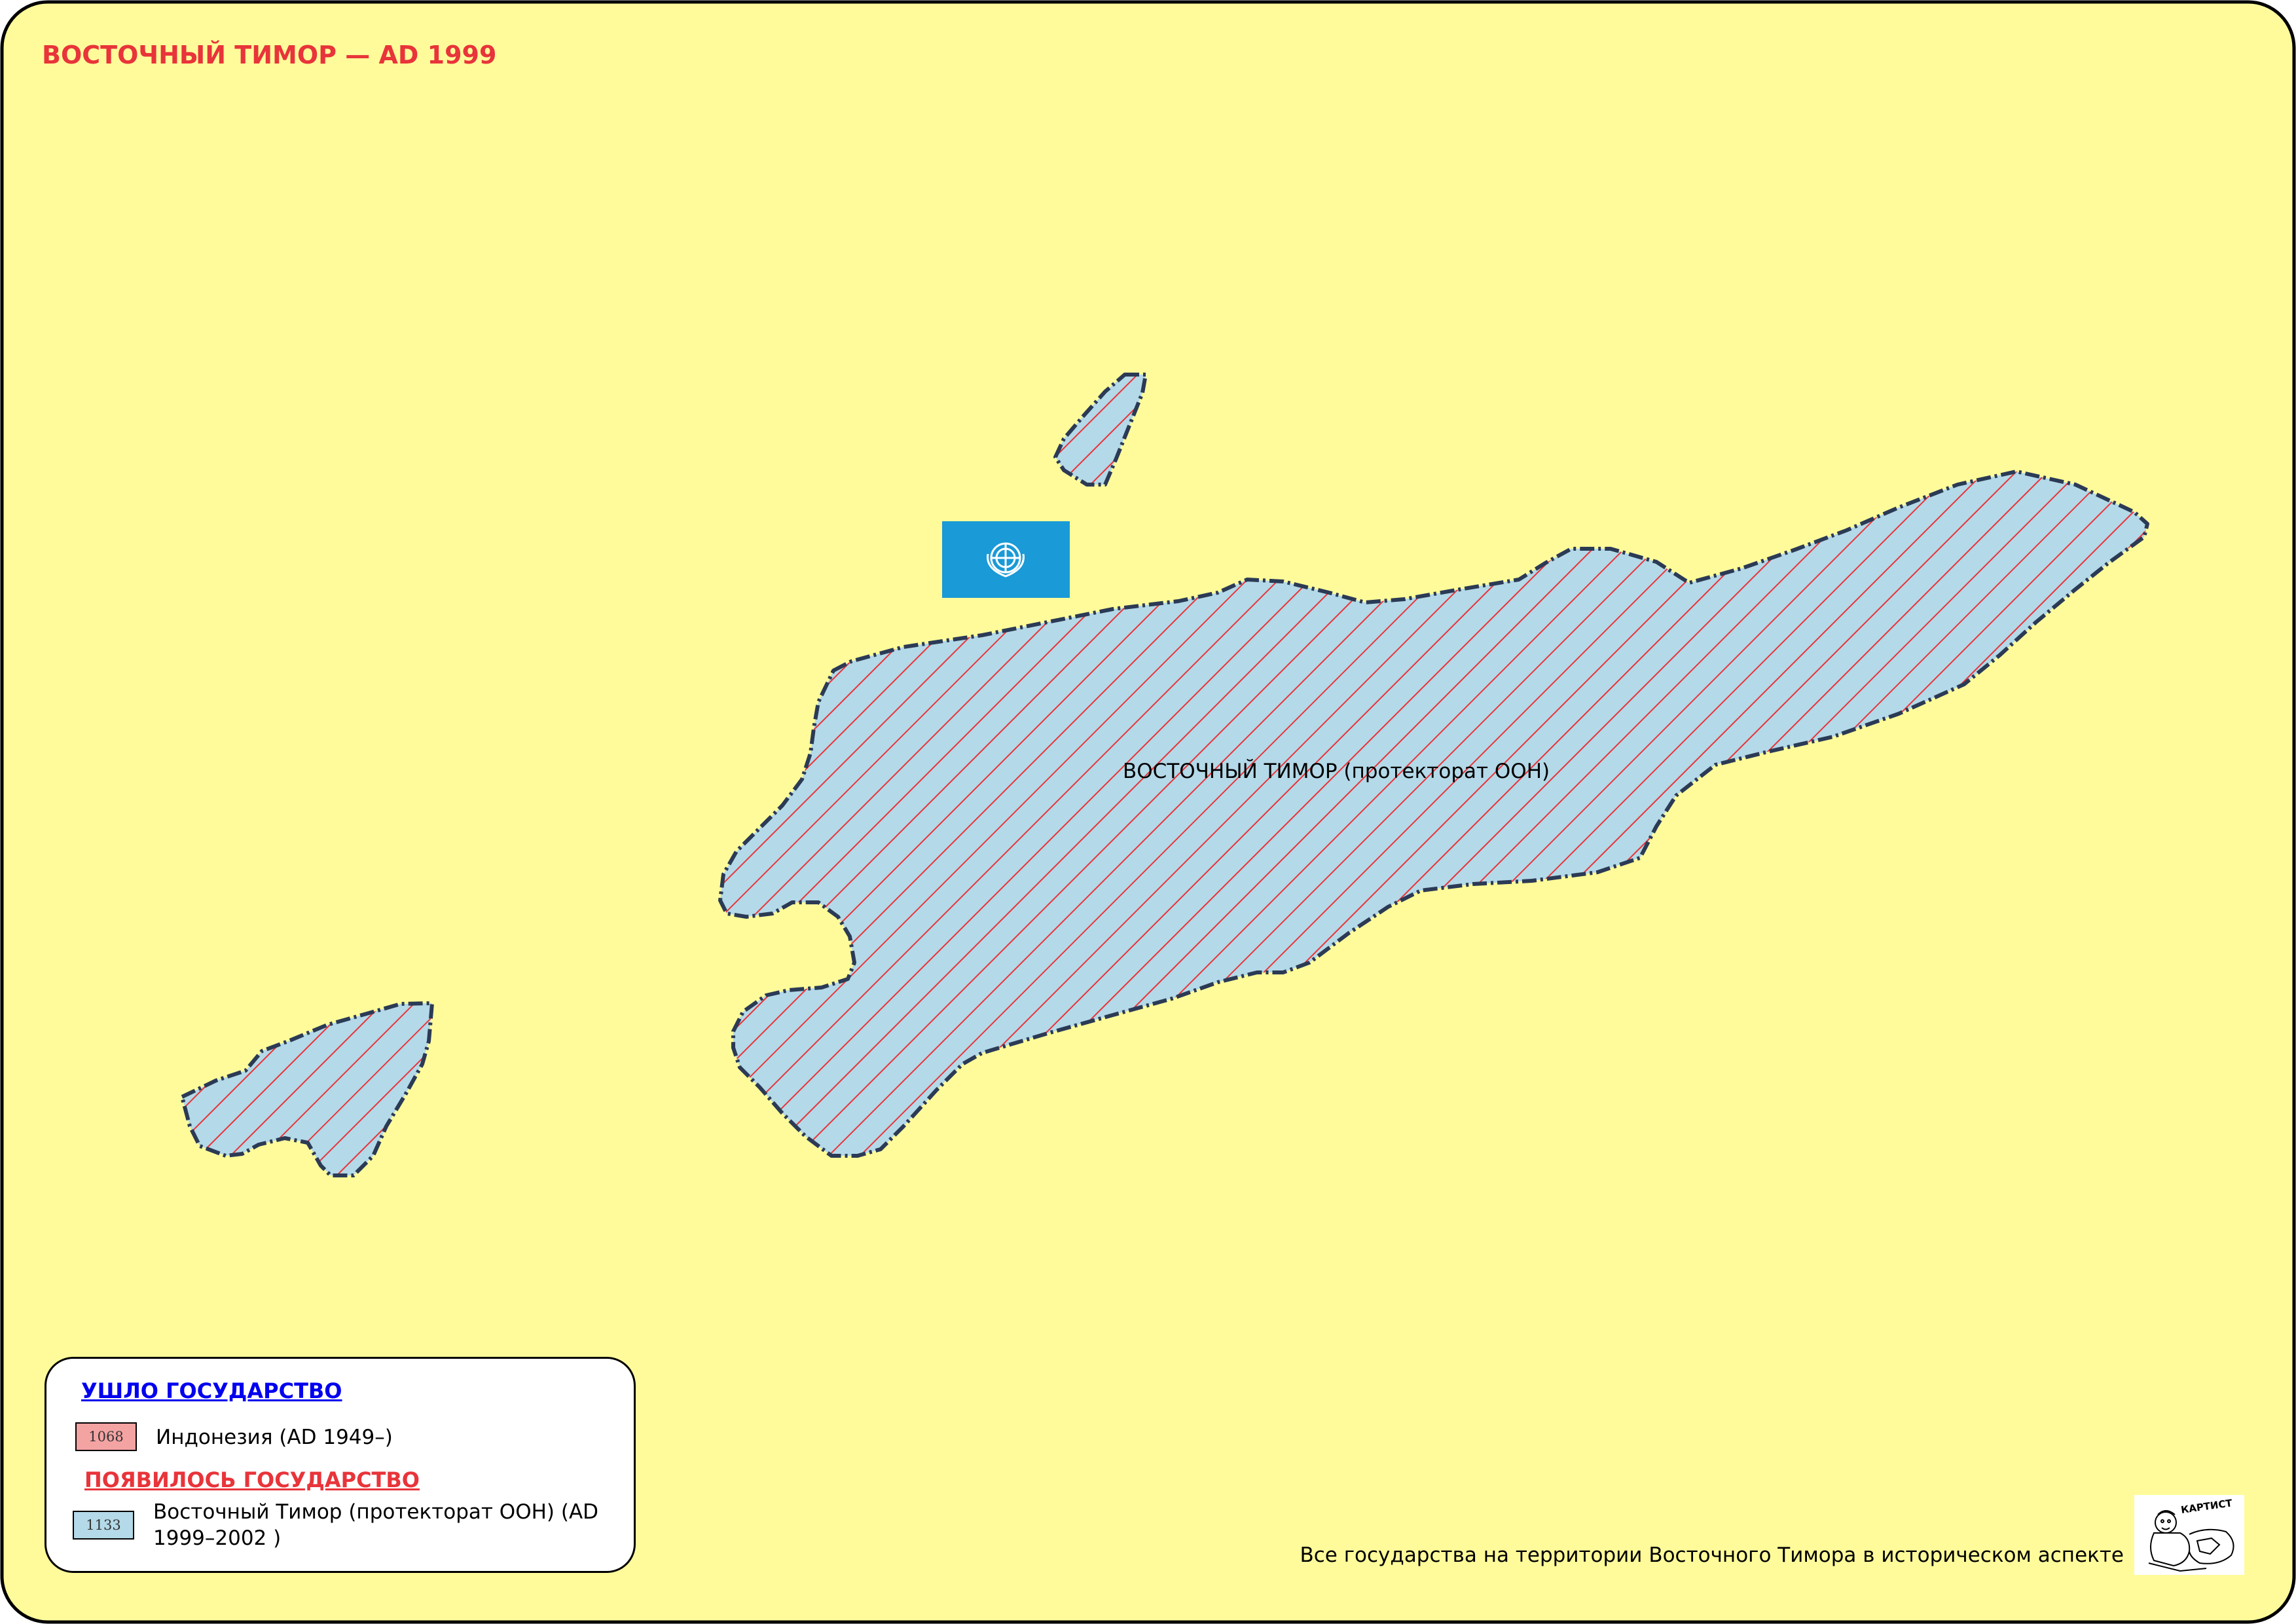  What do you see at coordinates (1336, 771) in the screenshot?
I see `region-label: ВОСТОЧНЫЙ ТИМОР (протекторат ООН)` at bounding box center [1336, 771].